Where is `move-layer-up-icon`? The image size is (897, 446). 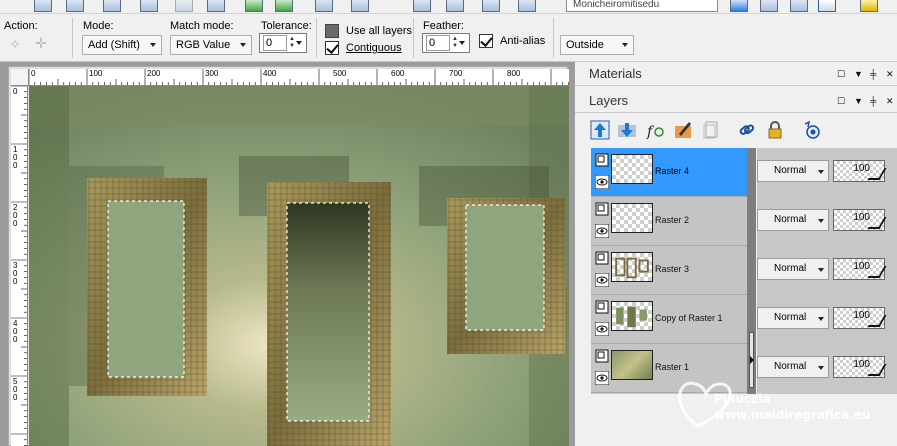
move-layer-up-icon is located at coordinates (600, 130).